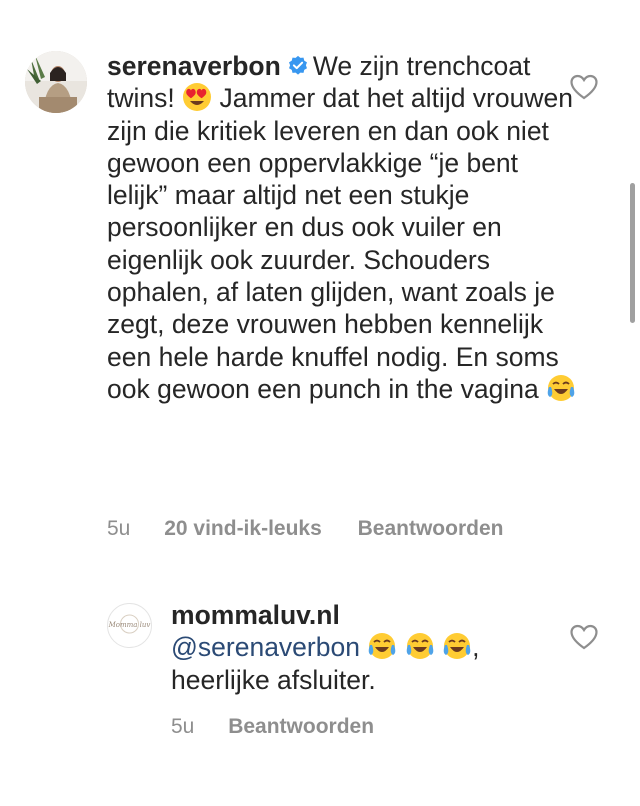 The height and width of the screenshot is (806, 640). I want to click on scrollbar, so click(632, 253).